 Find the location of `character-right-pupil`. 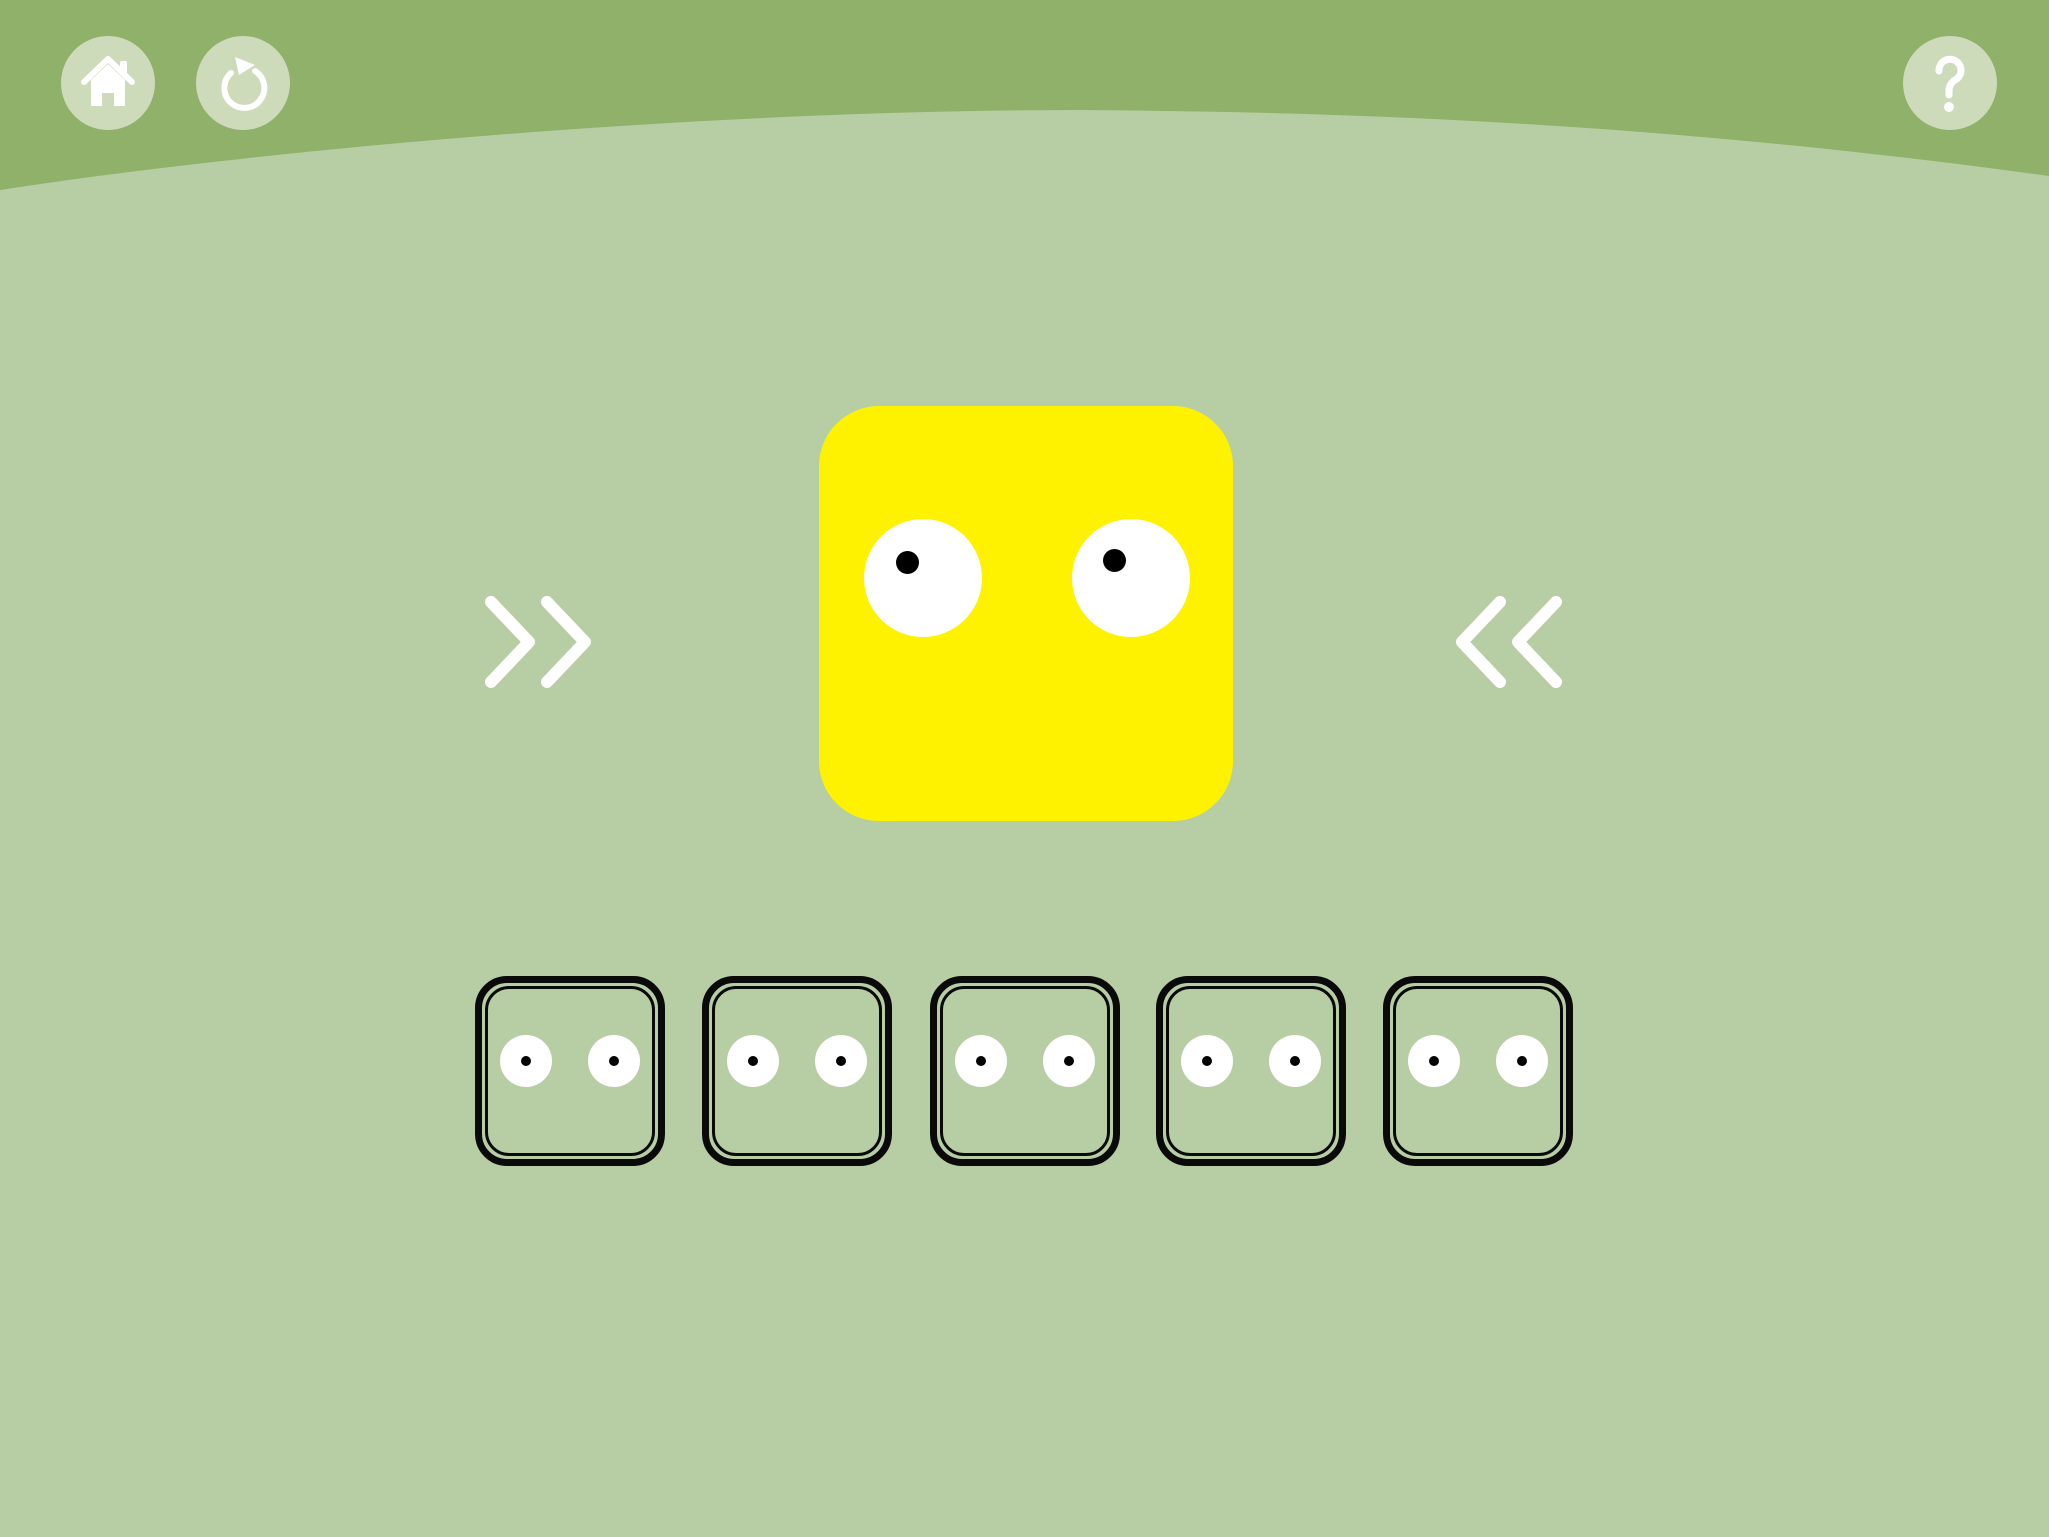

character-right-pupil is located at coordinates (1114, 560).